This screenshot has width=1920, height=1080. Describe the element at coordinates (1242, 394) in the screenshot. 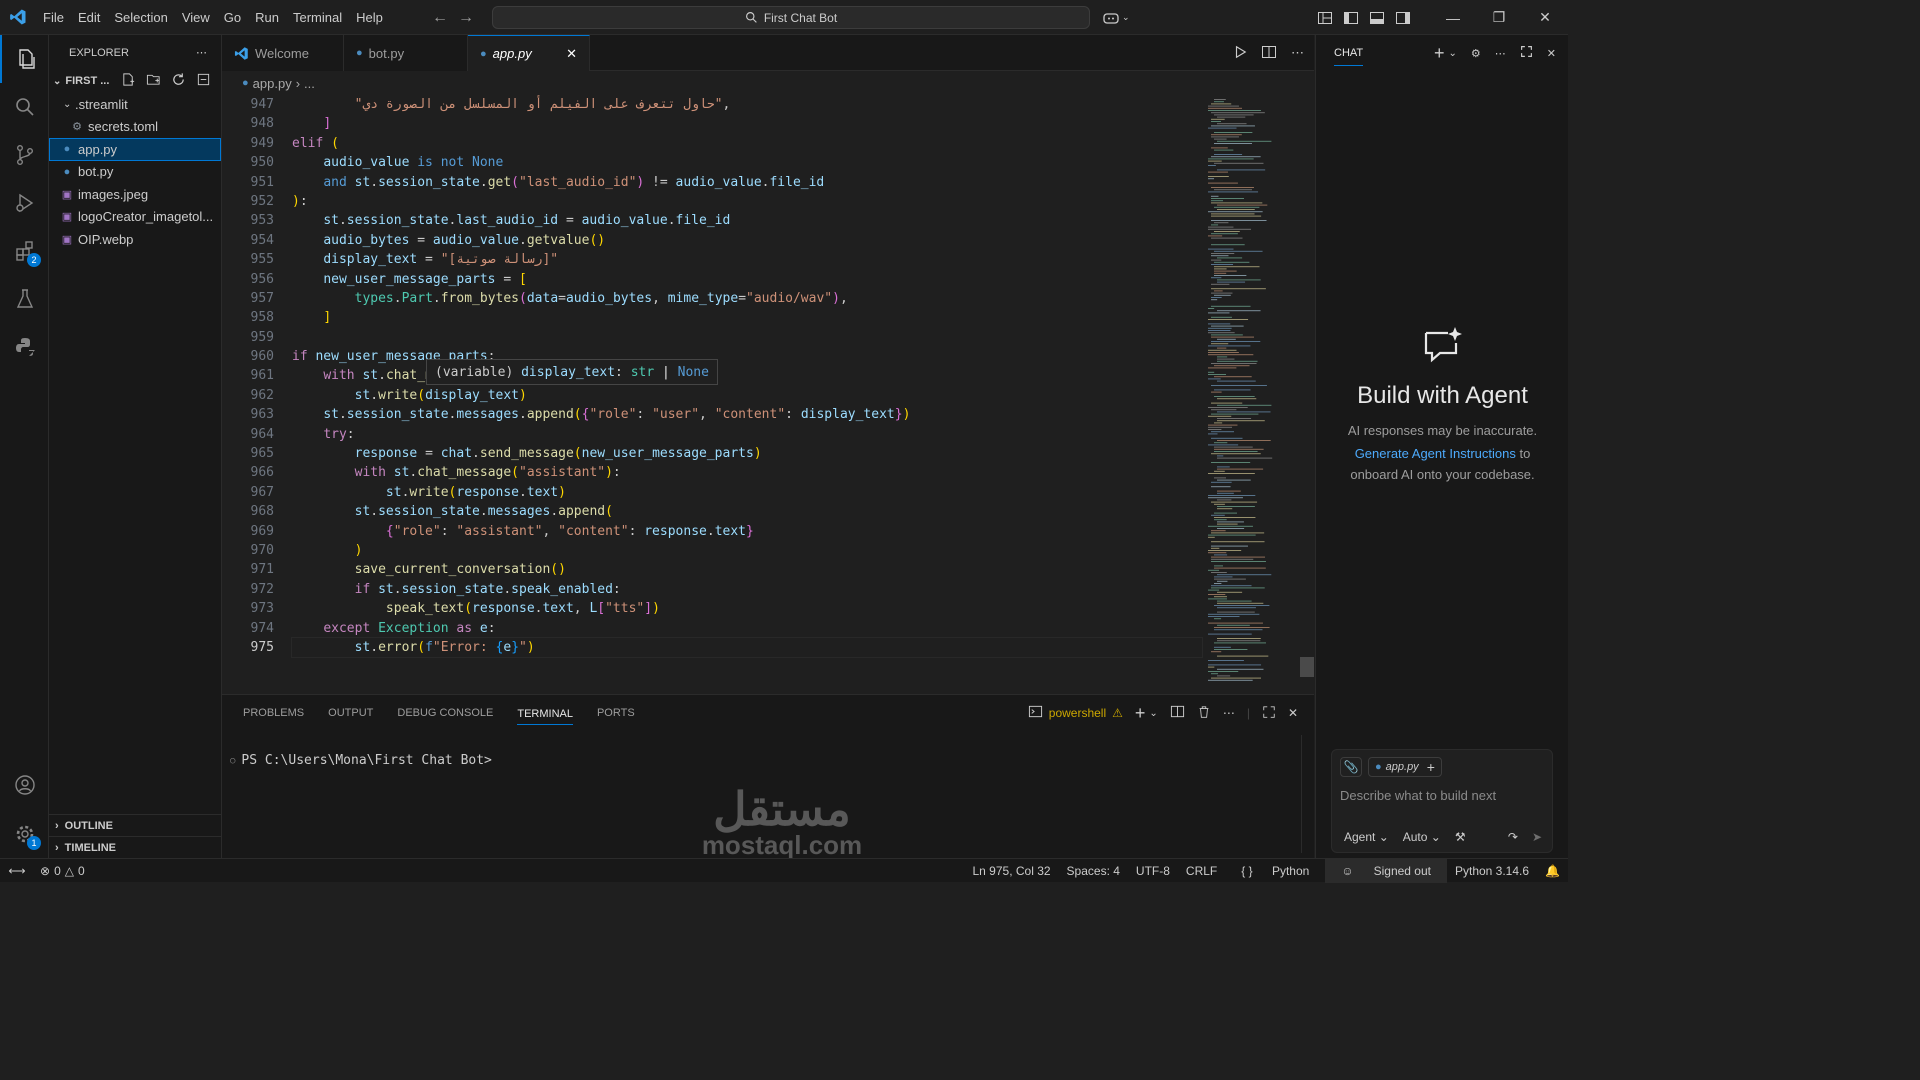

I see `minimap` at that location.